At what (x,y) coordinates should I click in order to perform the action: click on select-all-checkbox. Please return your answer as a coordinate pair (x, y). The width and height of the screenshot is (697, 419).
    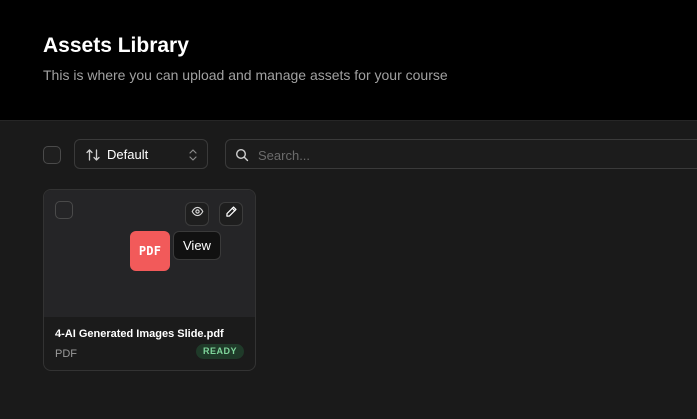
    Looking at the image, I should click on (52, 155).